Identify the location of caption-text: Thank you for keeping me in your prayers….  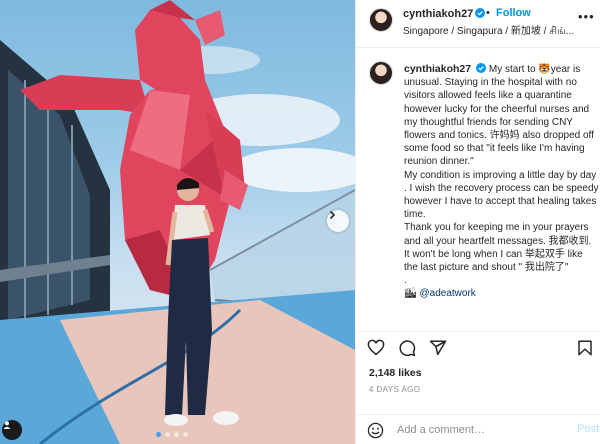
(498, 234).